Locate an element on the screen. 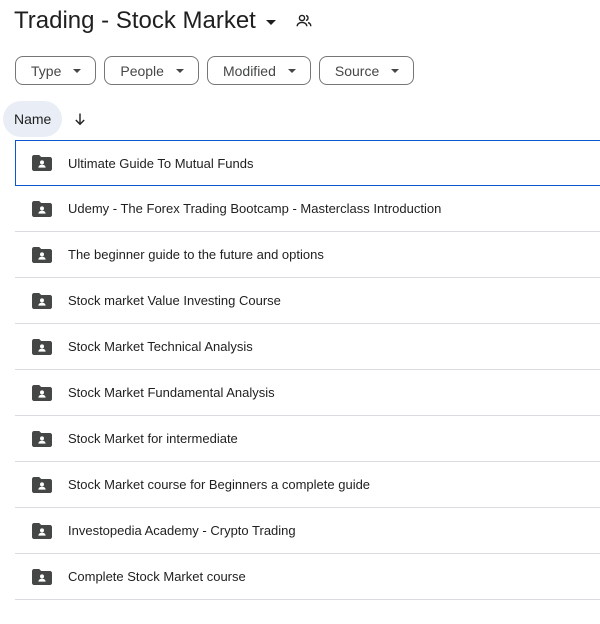 The image size is (600, 624). name-column-sort-button: Name is located at coordinates (33, 119).